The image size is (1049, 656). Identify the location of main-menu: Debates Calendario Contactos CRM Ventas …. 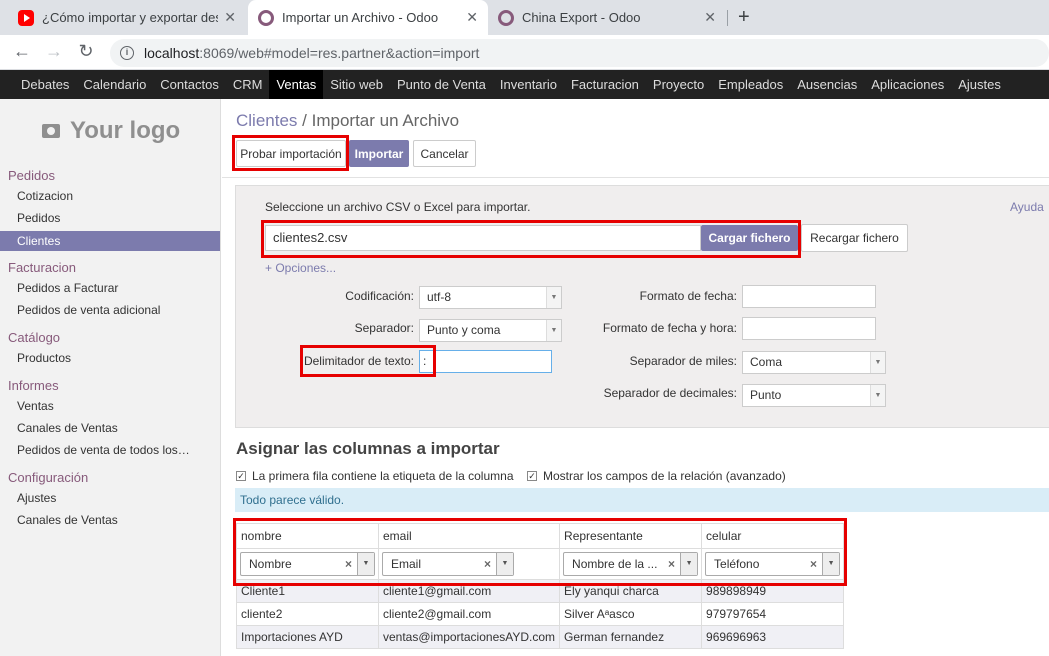
(524, 84).